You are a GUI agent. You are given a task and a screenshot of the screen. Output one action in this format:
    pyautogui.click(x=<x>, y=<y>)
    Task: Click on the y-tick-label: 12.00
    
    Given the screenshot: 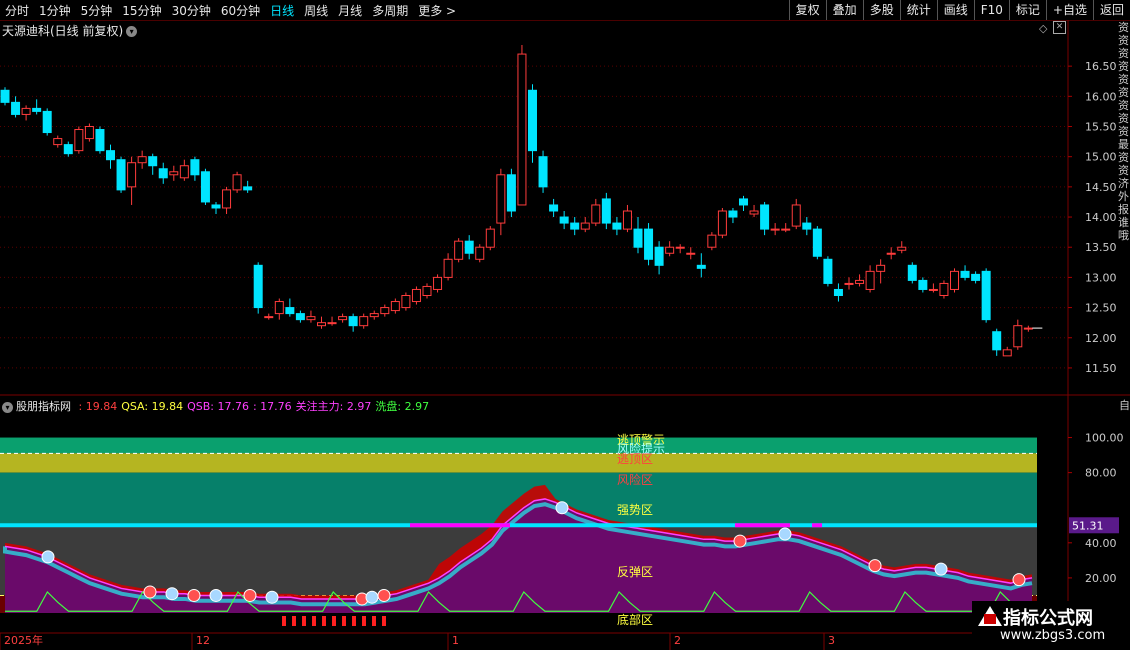 What is the action you would take?
    pyautogui.click(x=1101, y=338)
    